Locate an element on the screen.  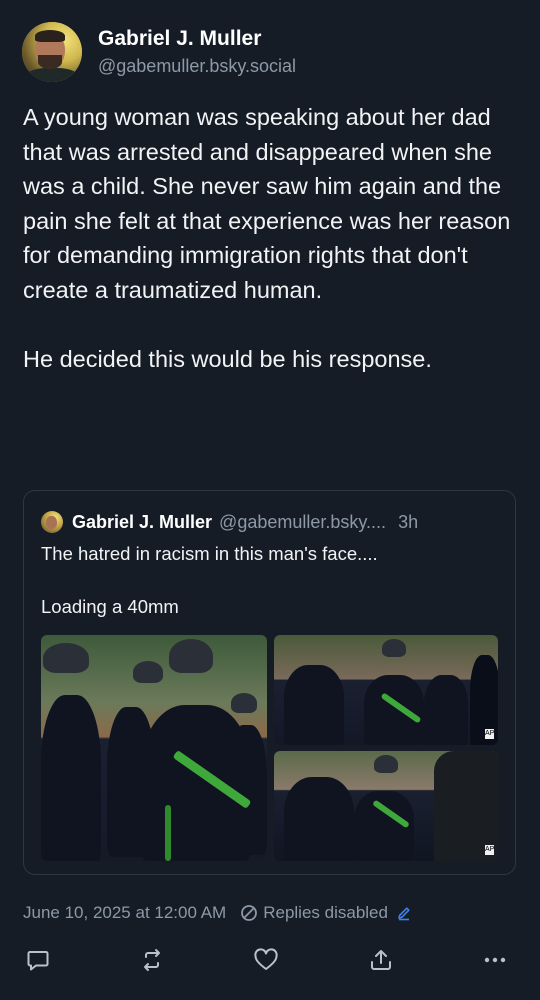
share-button is located at coordinates (381, 960).